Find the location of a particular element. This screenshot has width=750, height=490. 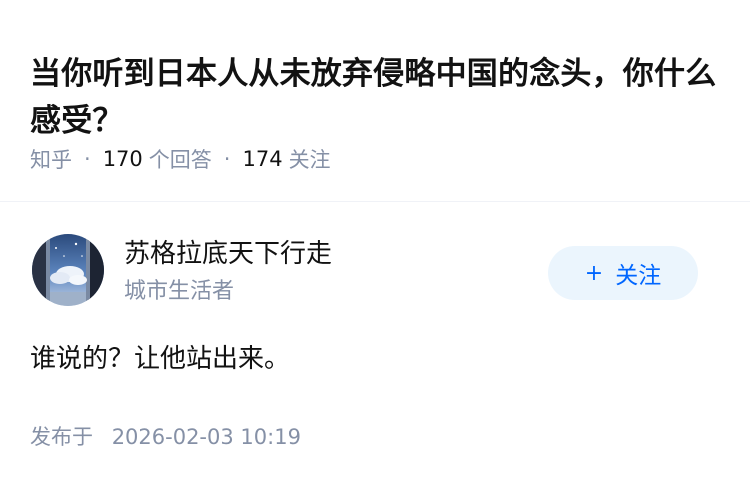

answer-content: 谁说的？让他站出来。 is located at coordinates (160, 359).